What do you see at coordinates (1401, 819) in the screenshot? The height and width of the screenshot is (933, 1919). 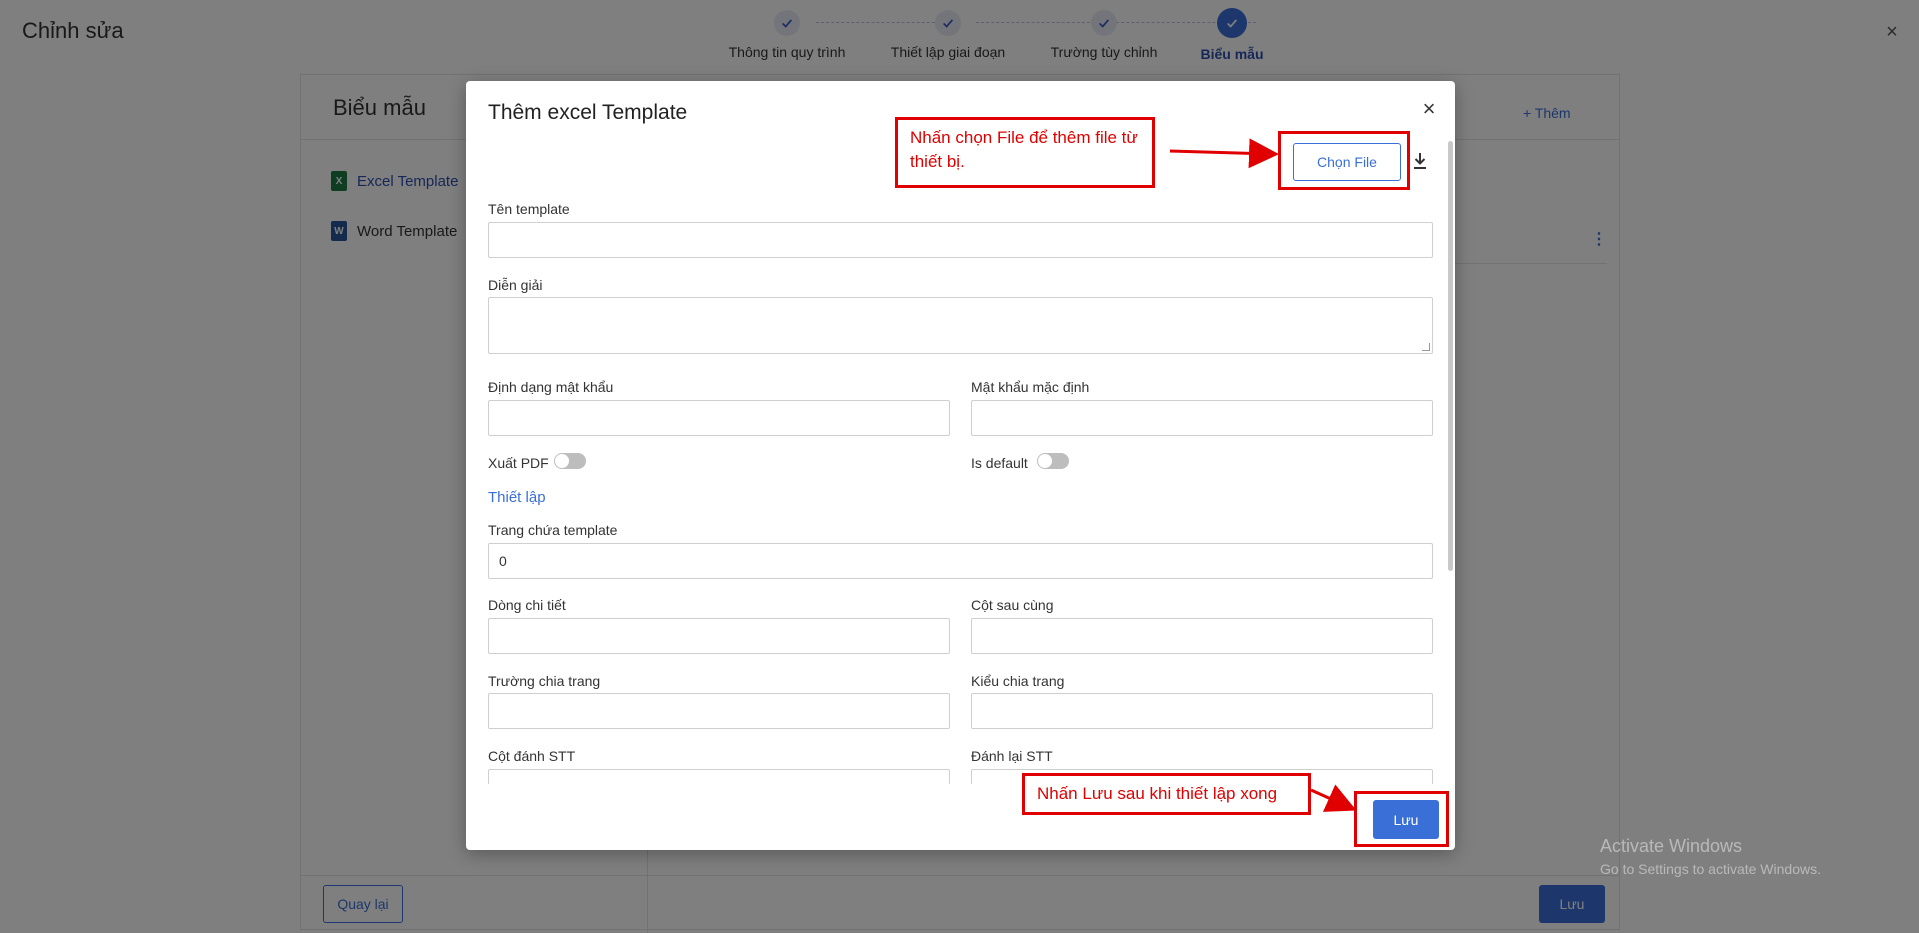 I see `save-highlight` at bounding box center [1401, 819].